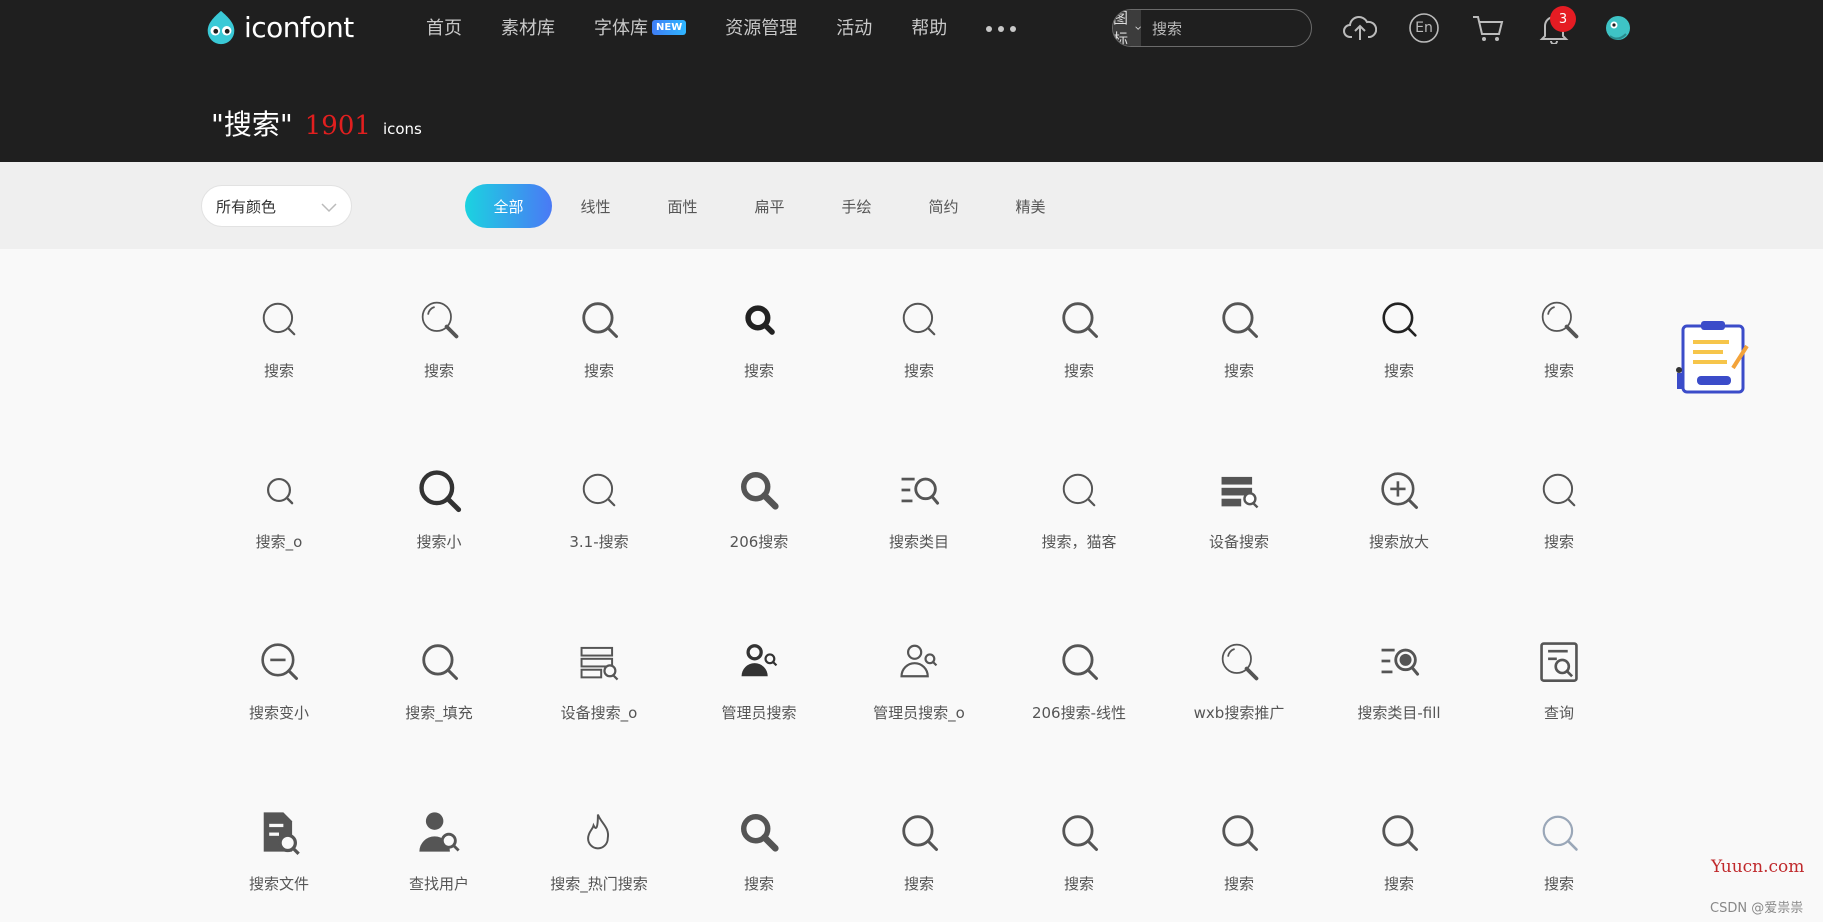 This screenshot has width=1823, height=922. What do you see at coordinates (759, 530) in the screenshot?
I see `icon-card: 206搜索` at bounding box center [759, 530].